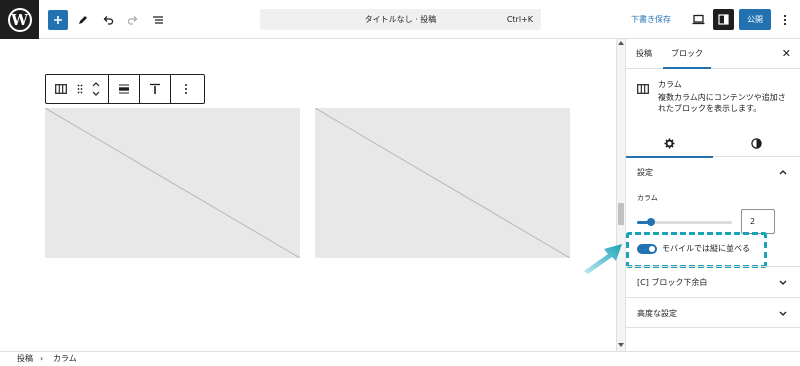 Image resolution: width=800 pixels, height=366 pixels. I want to click on canvas-scrollbar, so click(620, 195).